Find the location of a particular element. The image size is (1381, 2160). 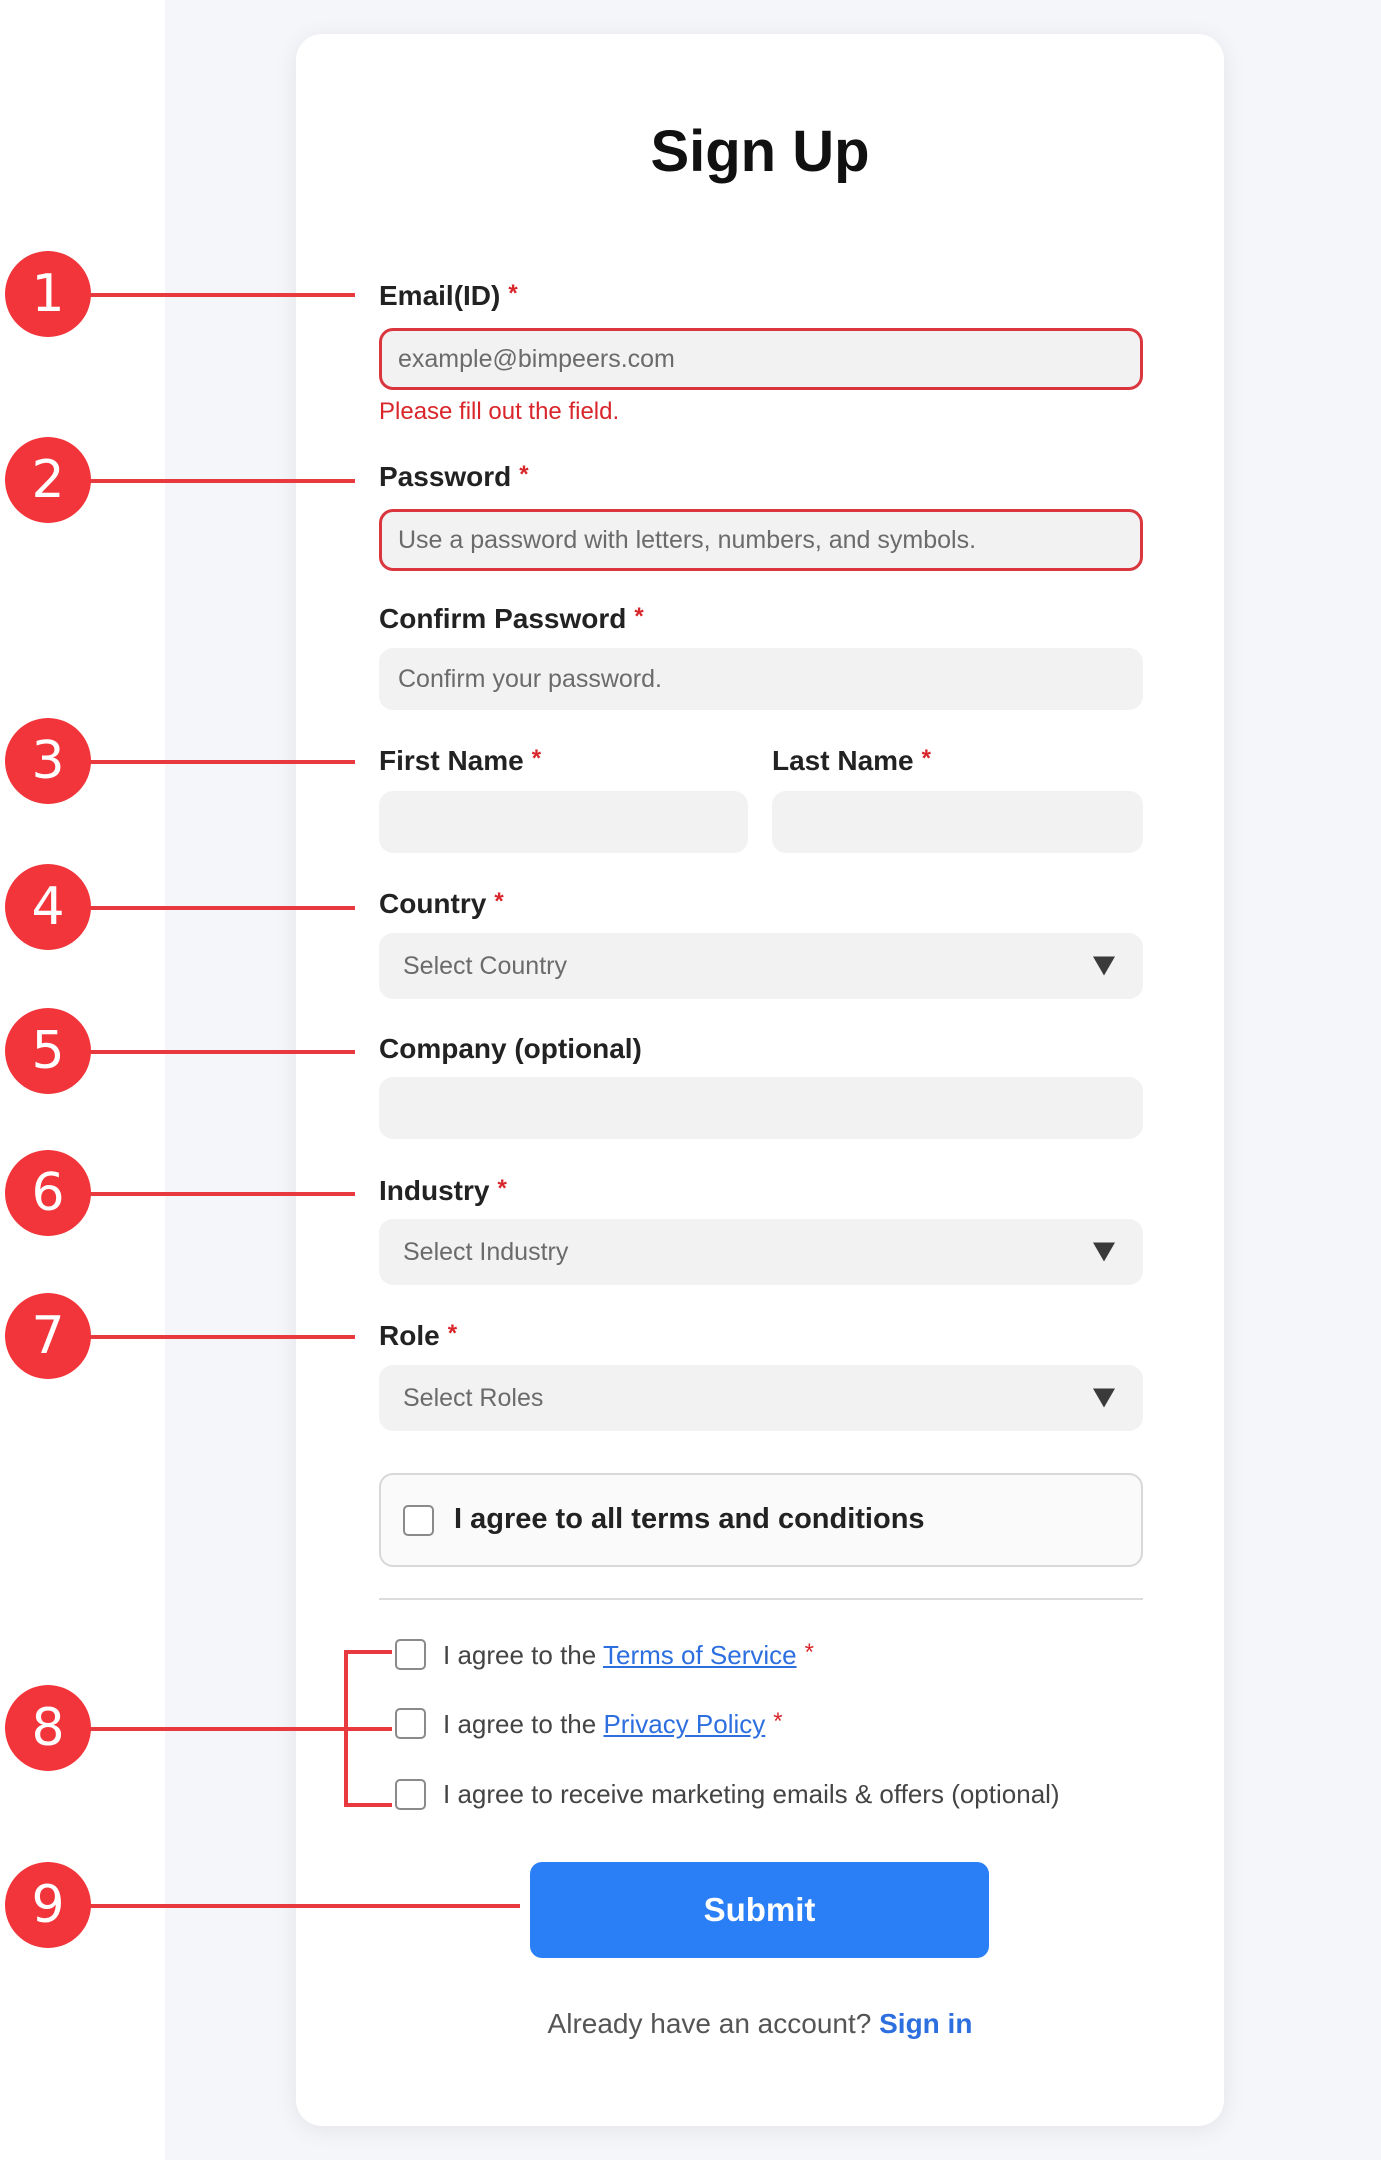

last-name-input is located at coordinates (957, 822).